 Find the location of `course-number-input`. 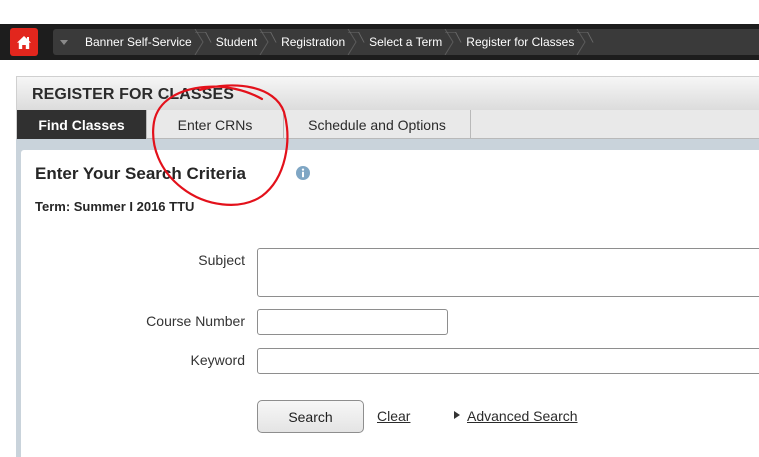

course-number-input is located at coordinates (352, 322).